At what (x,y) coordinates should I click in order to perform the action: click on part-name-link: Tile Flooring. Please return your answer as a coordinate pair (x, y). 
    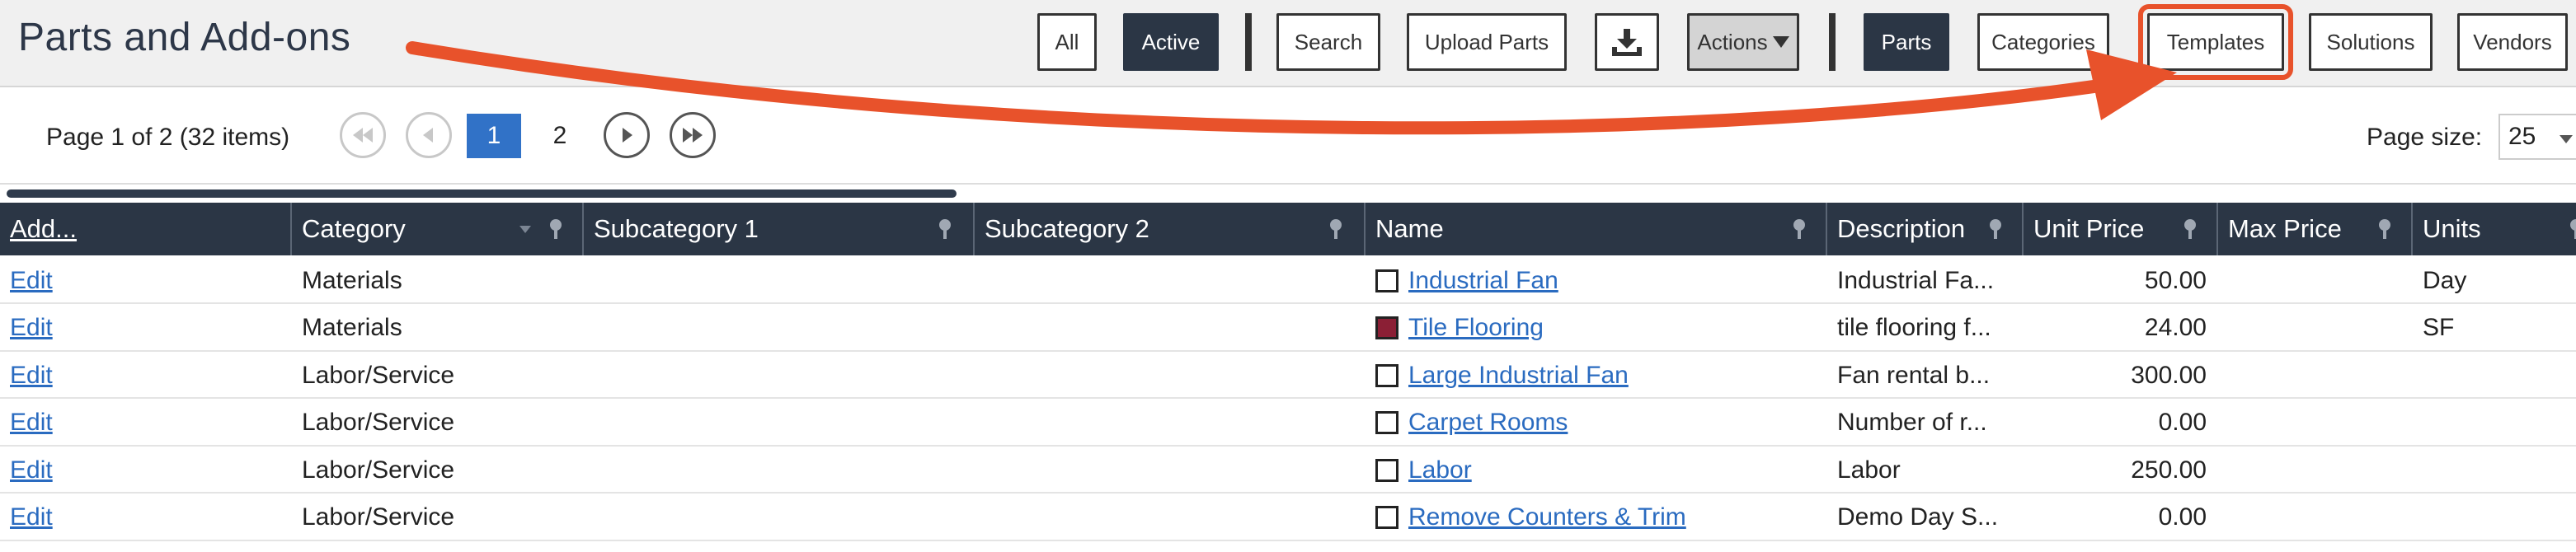
    Looking at the image, I should click on (1476, 328).